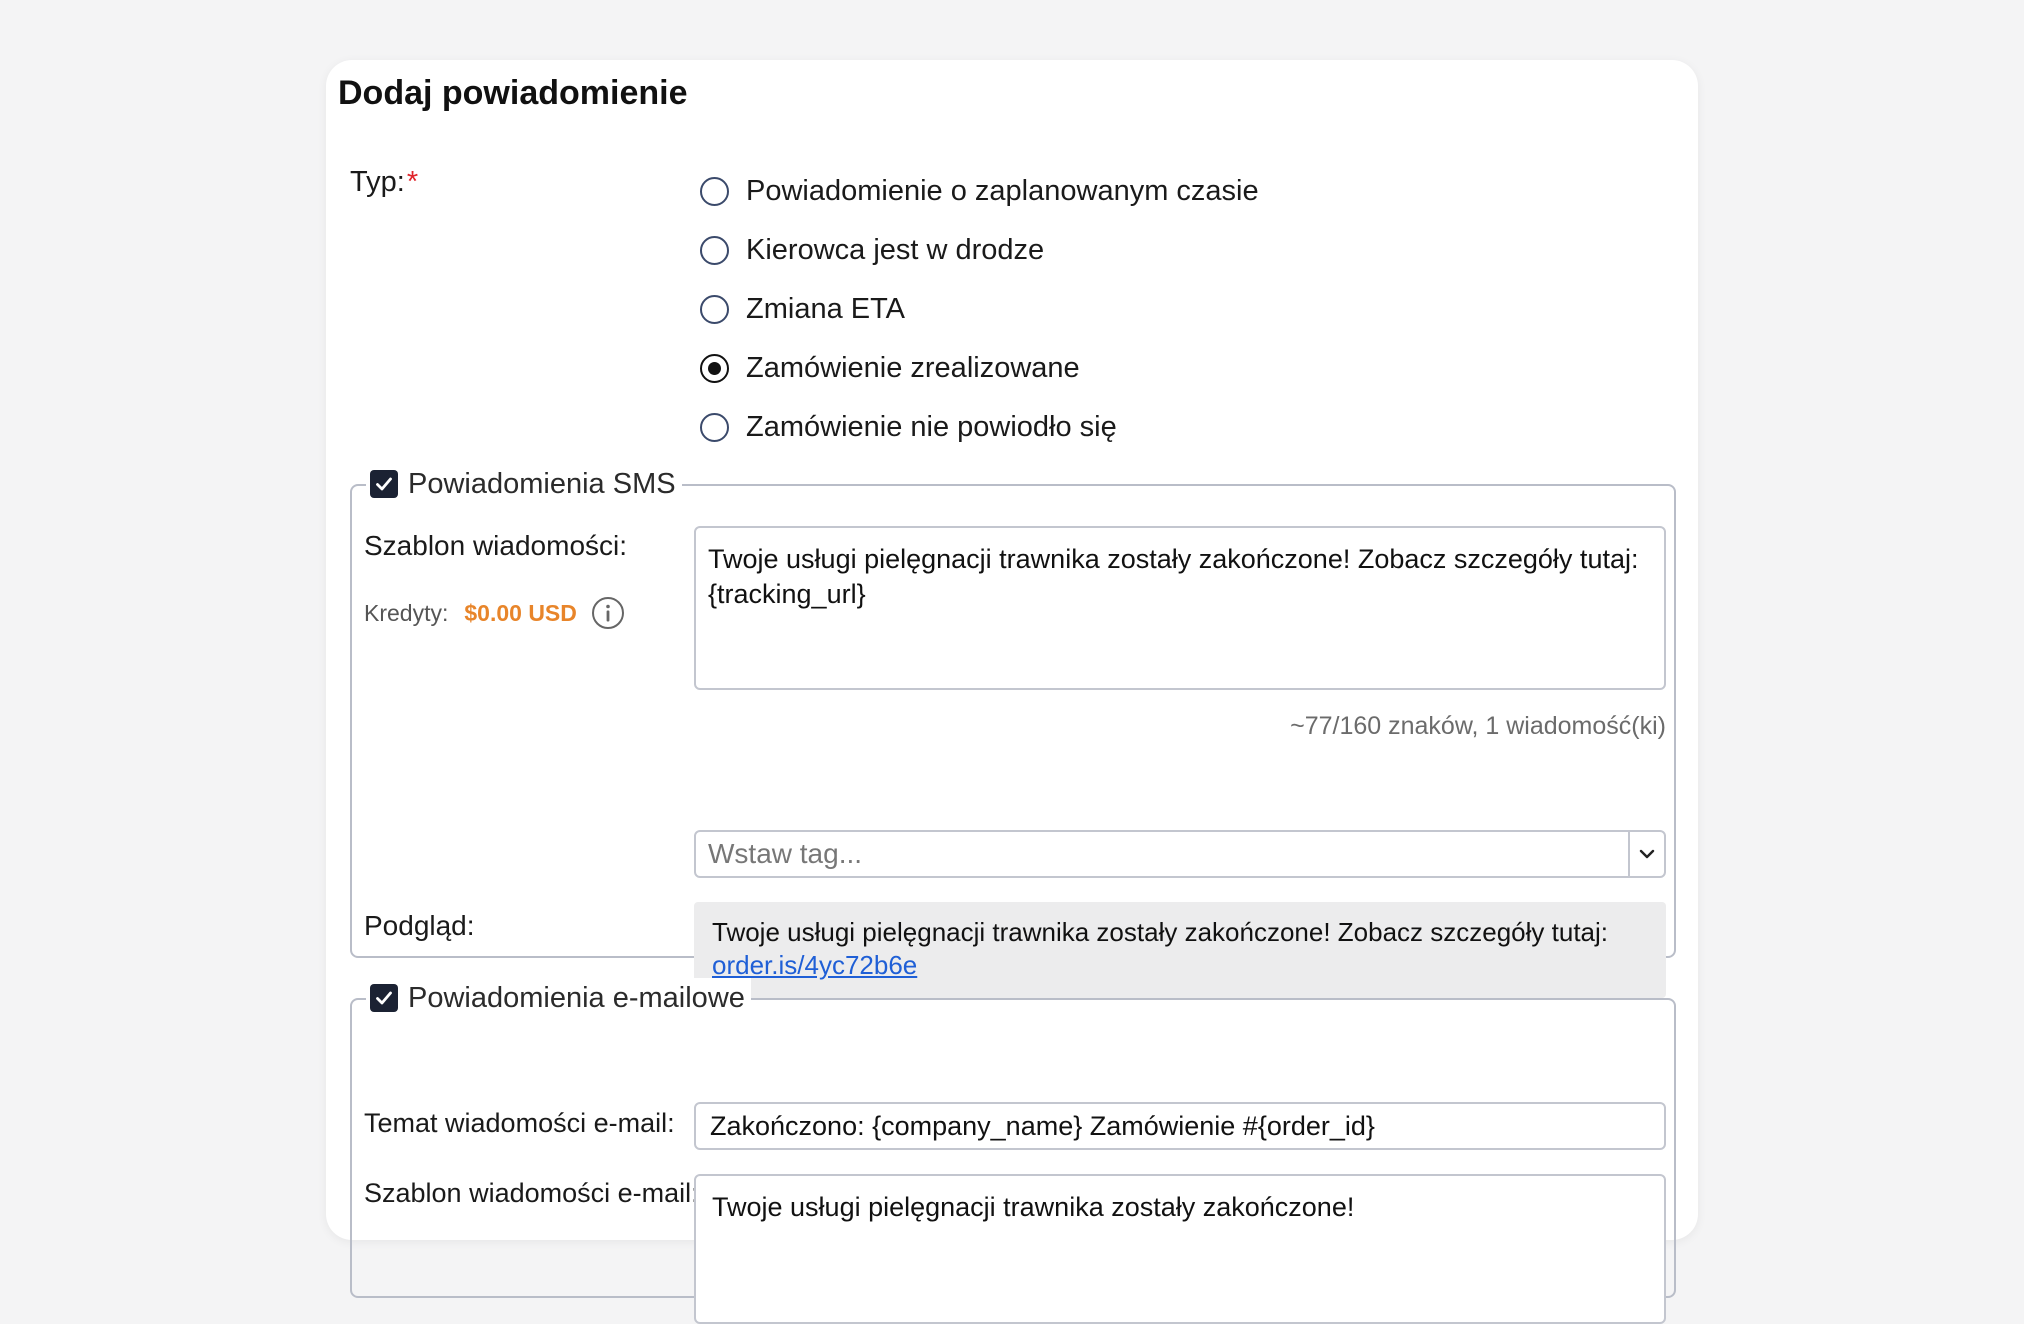  Describe the element at coordinates (412, 182) in the screenshot. I see `required-mark: *` at that location.